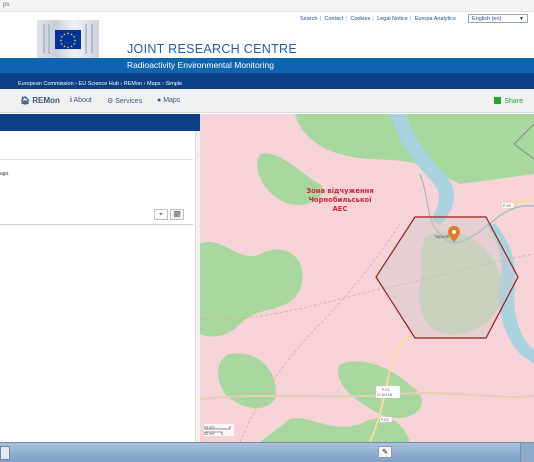 The image size is (534, 462). What do you see at coordinates (100, 122) in the screenshot?
I see `panel-header-bar` at bounding box center [100, 122].